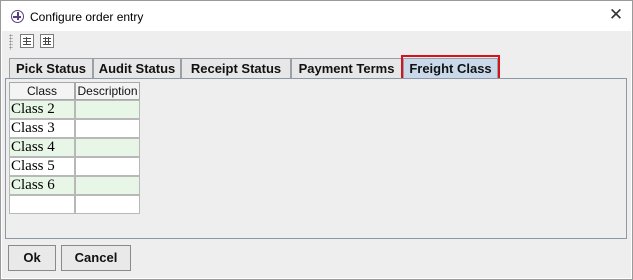 The width and height of the screenshot is (633, 280). I want to click on column-header-class: Class, so click(42, 91).